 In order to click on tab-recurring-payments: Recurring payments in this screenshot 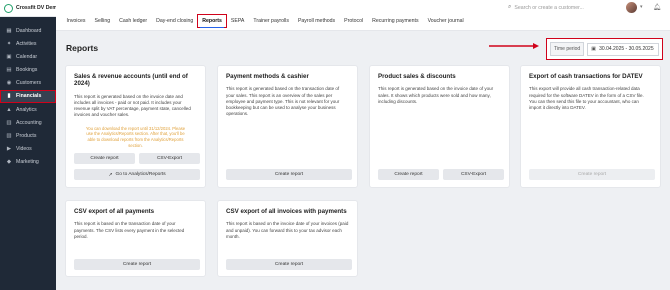, I will do `click(395, 21)`.